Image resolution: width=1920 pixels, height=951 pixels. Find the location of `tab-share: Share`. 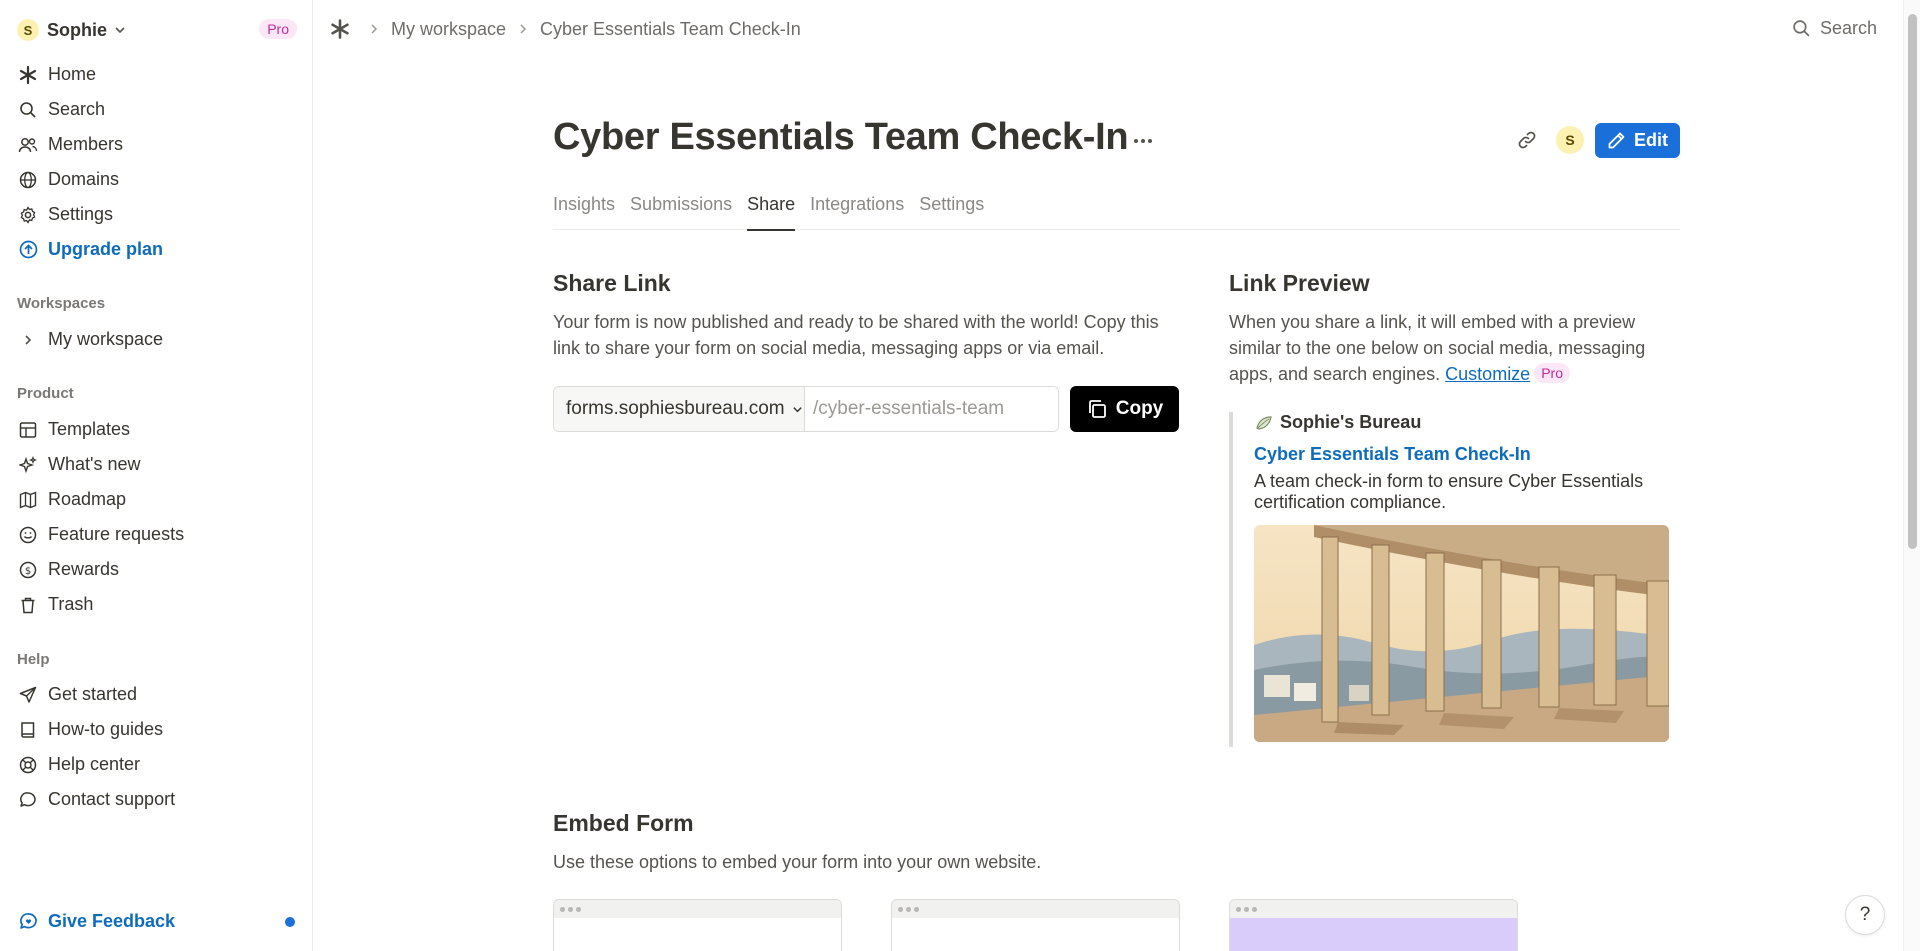

tab-share: Share is located at coordinates (771, 212).